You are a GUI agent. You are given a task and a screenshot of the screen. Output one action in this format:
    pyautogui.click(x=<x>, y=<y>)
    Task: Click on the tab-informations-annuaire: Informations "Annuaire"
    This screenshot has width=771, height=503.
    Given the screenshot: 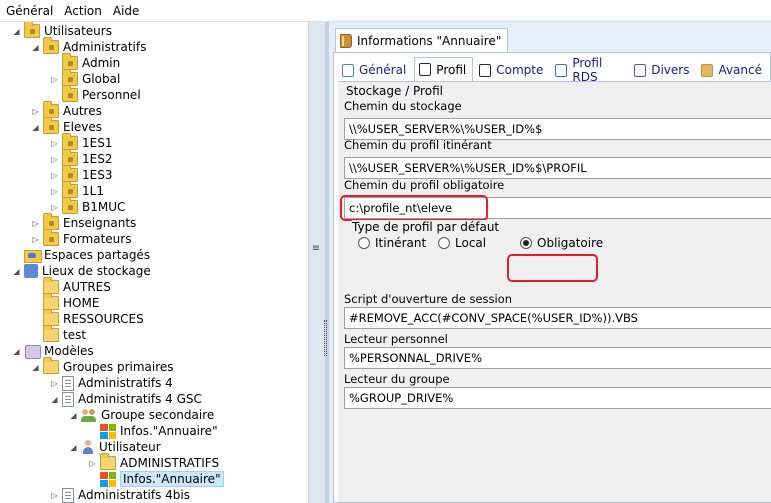 What is the action you would take?
    pyautogui.click(x=422, y=40)
    